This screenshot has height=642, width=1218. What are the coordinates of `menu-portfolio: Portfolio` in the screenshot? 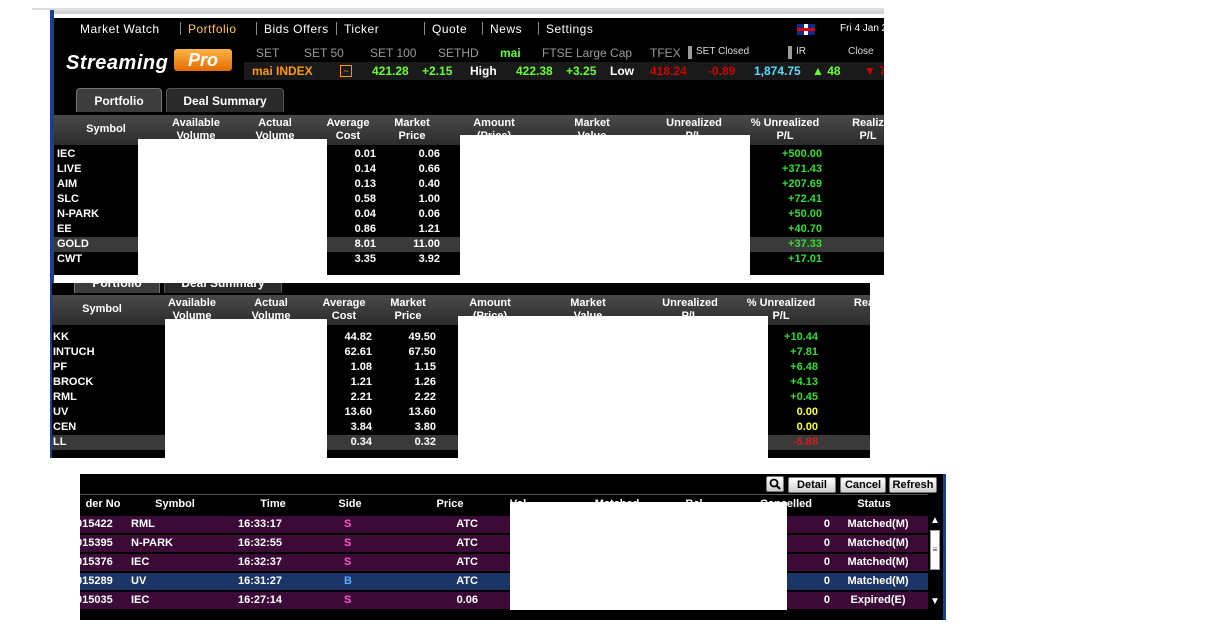 It's located at (212, 29).